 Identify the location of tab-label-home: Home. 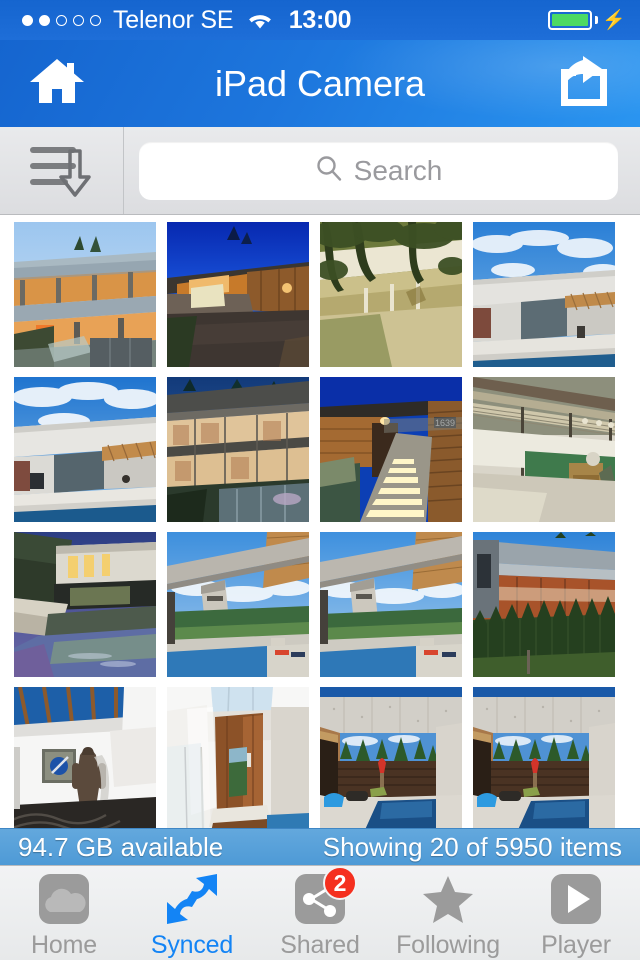
(64, 945).